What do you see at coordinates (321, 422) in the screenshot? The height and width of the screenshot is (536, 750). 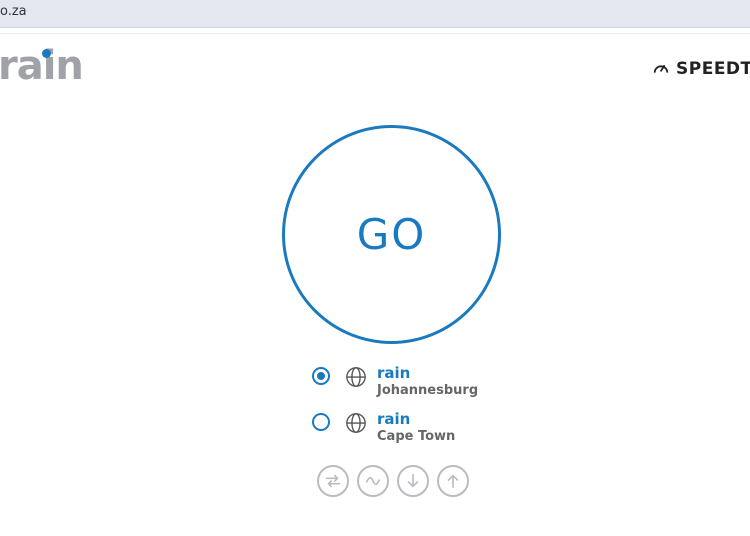 I see `server-radio-cape-town` at bounding box center [321, 422].